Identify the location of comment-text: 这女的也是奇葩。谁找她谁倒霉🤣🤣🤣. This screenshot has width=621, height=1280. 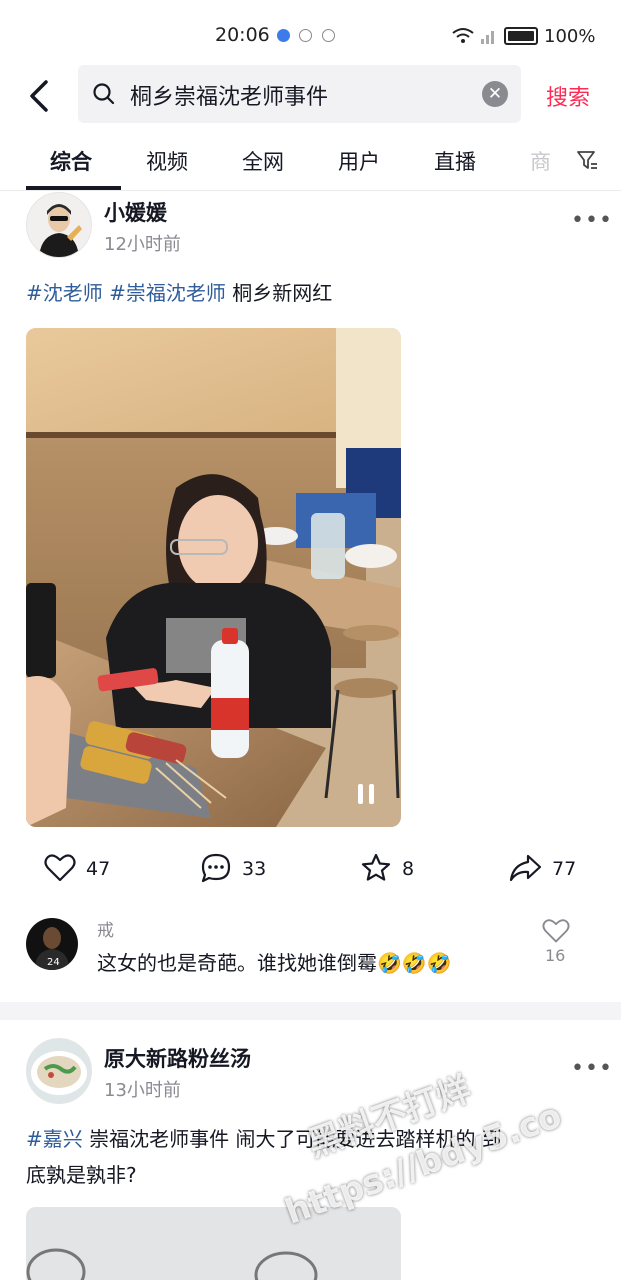
(274, 961).